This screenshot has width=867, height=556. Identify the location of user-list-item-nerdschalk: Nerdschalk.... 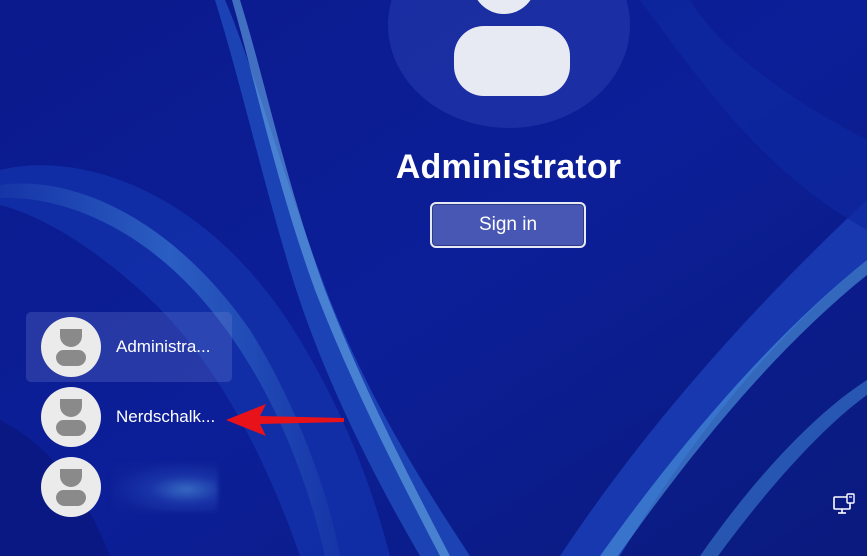
(129, 417).